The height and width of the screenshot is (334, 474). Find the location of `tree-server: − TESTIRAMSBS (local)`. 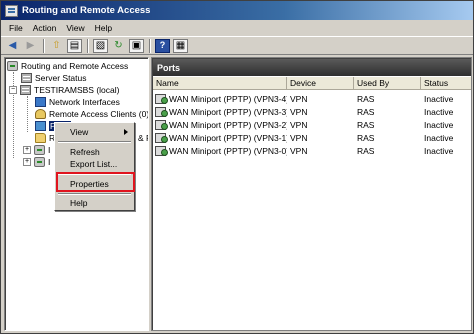

tree-server: − TESTIRAMSBS (local) is located at coordinates (64, 90).